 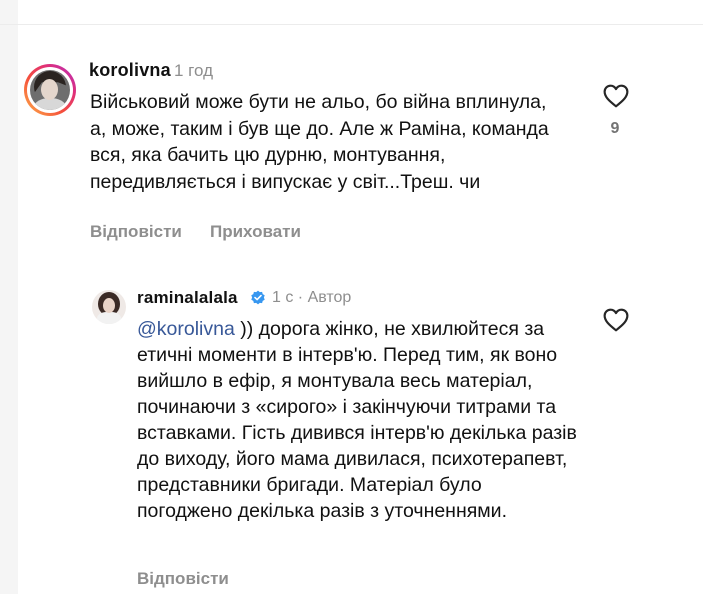 I want to click on top-divider, so click(x=351, y=24).